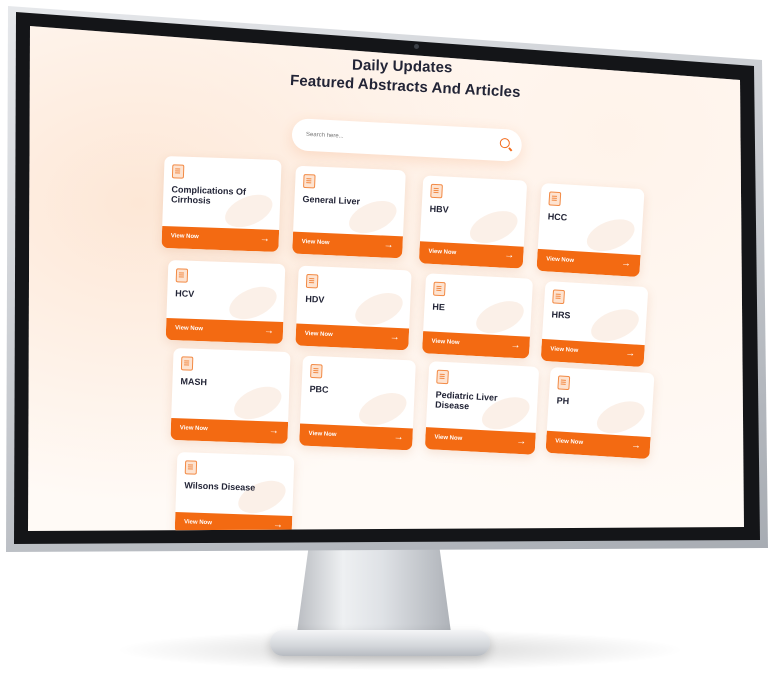 This screenshot has width=769, height=677. Describe the element at coordinates (319, 389) in the screenshot. I see `card-title: PBC` at that location.